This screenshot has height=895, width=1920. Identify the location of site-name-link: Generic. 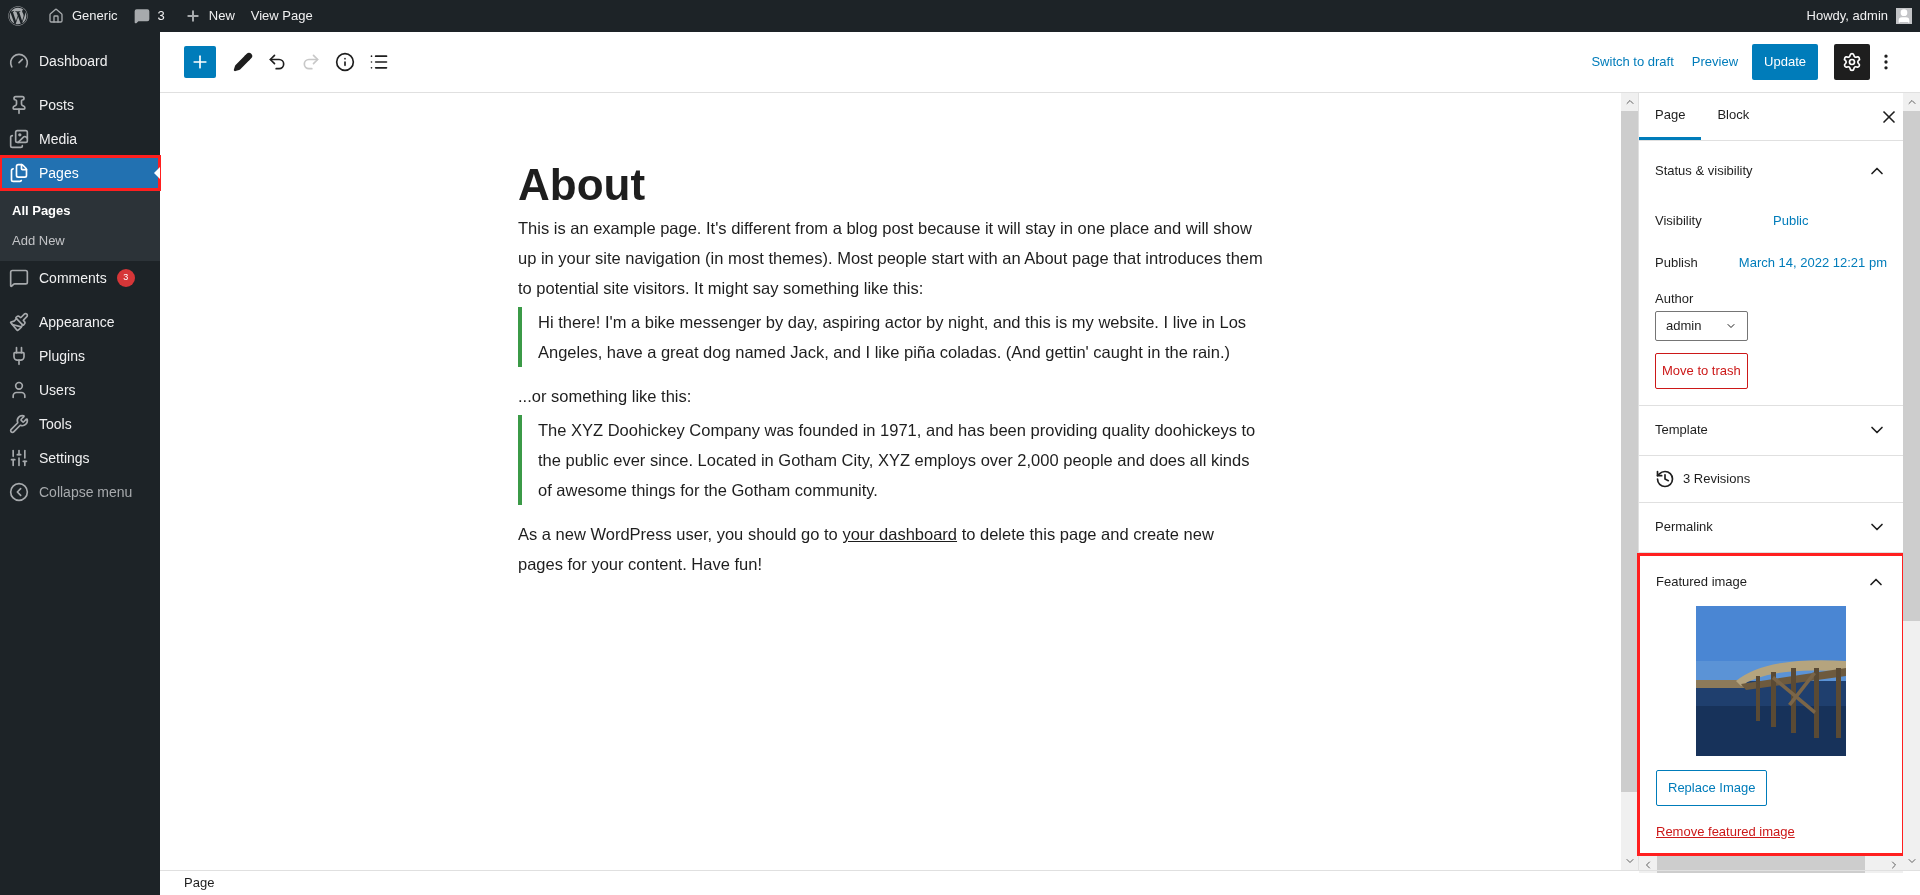
(95, 16).